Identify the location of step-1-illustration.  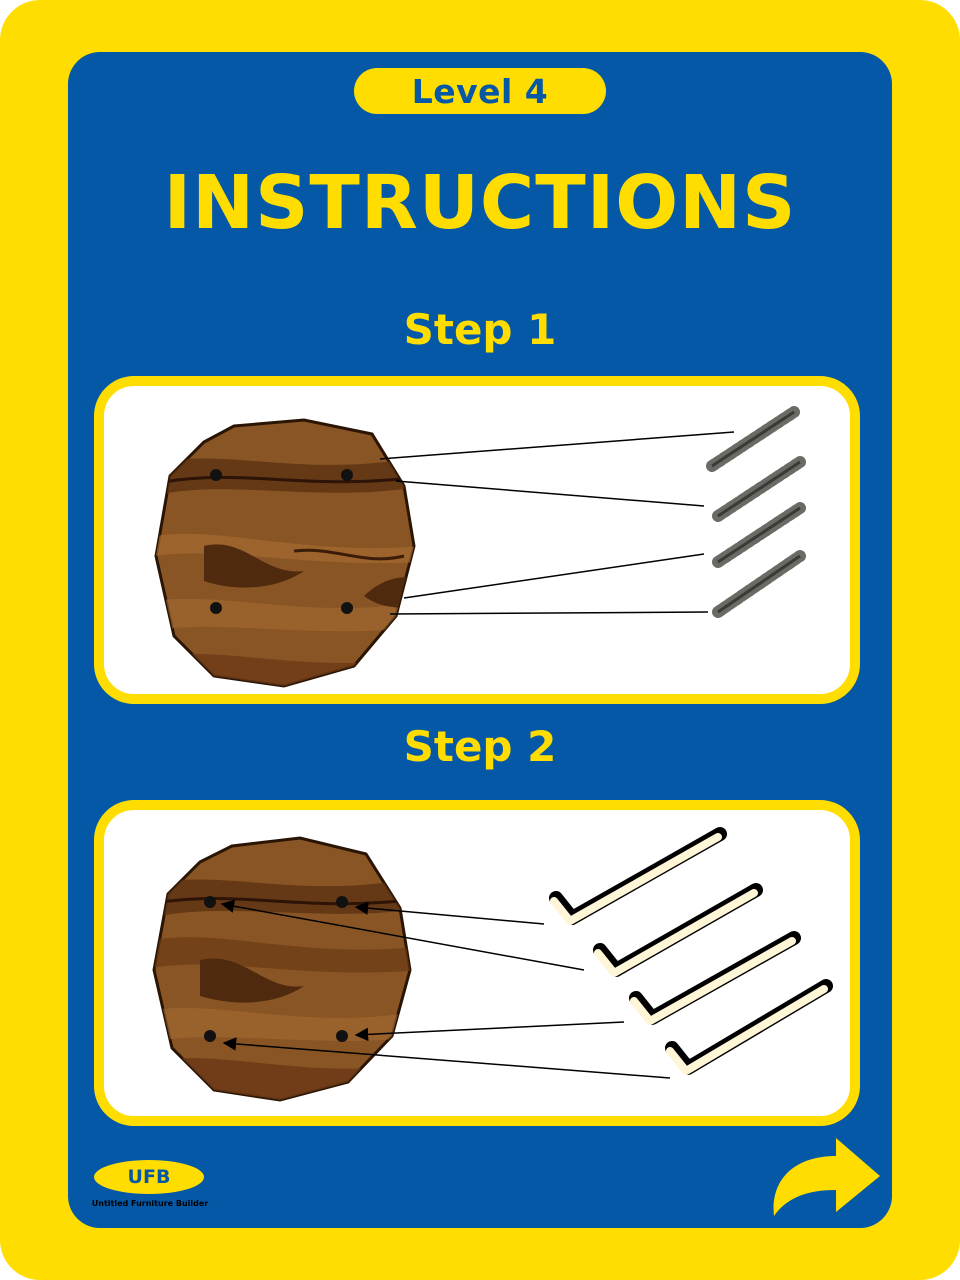
(480, 547).